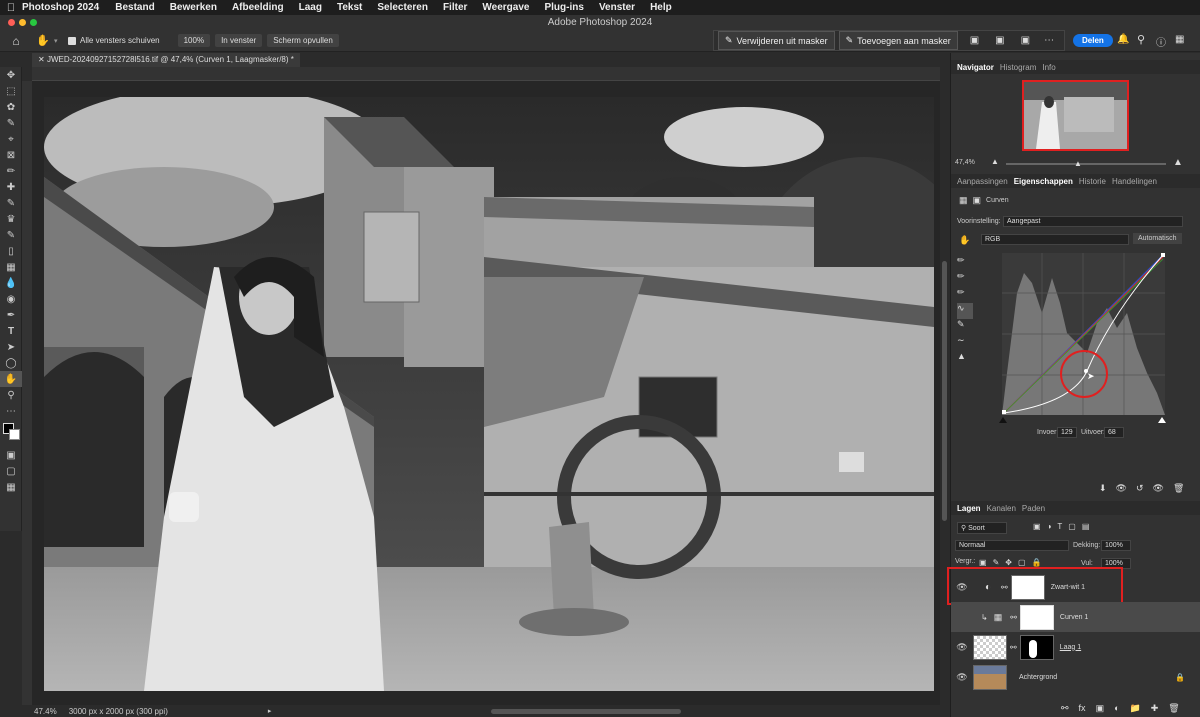  I want to click on scroll-all-checkbox, so click(72, 40).